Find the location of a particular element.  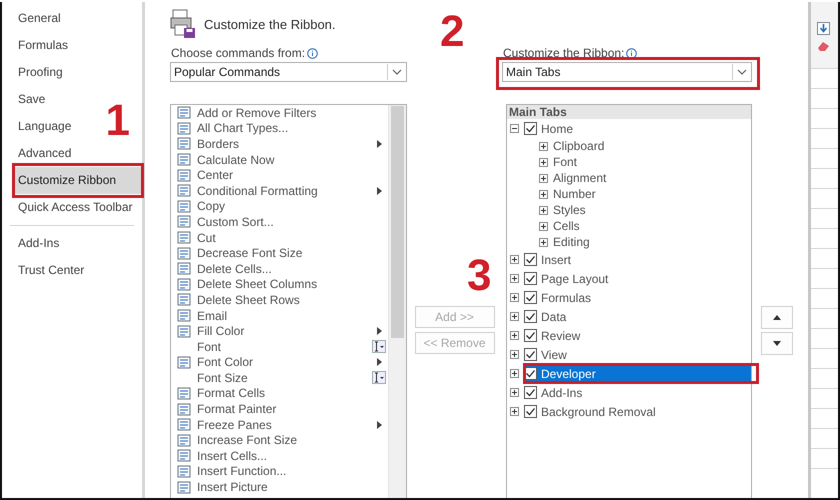

move-down-button is located at coordinates (777, 343).